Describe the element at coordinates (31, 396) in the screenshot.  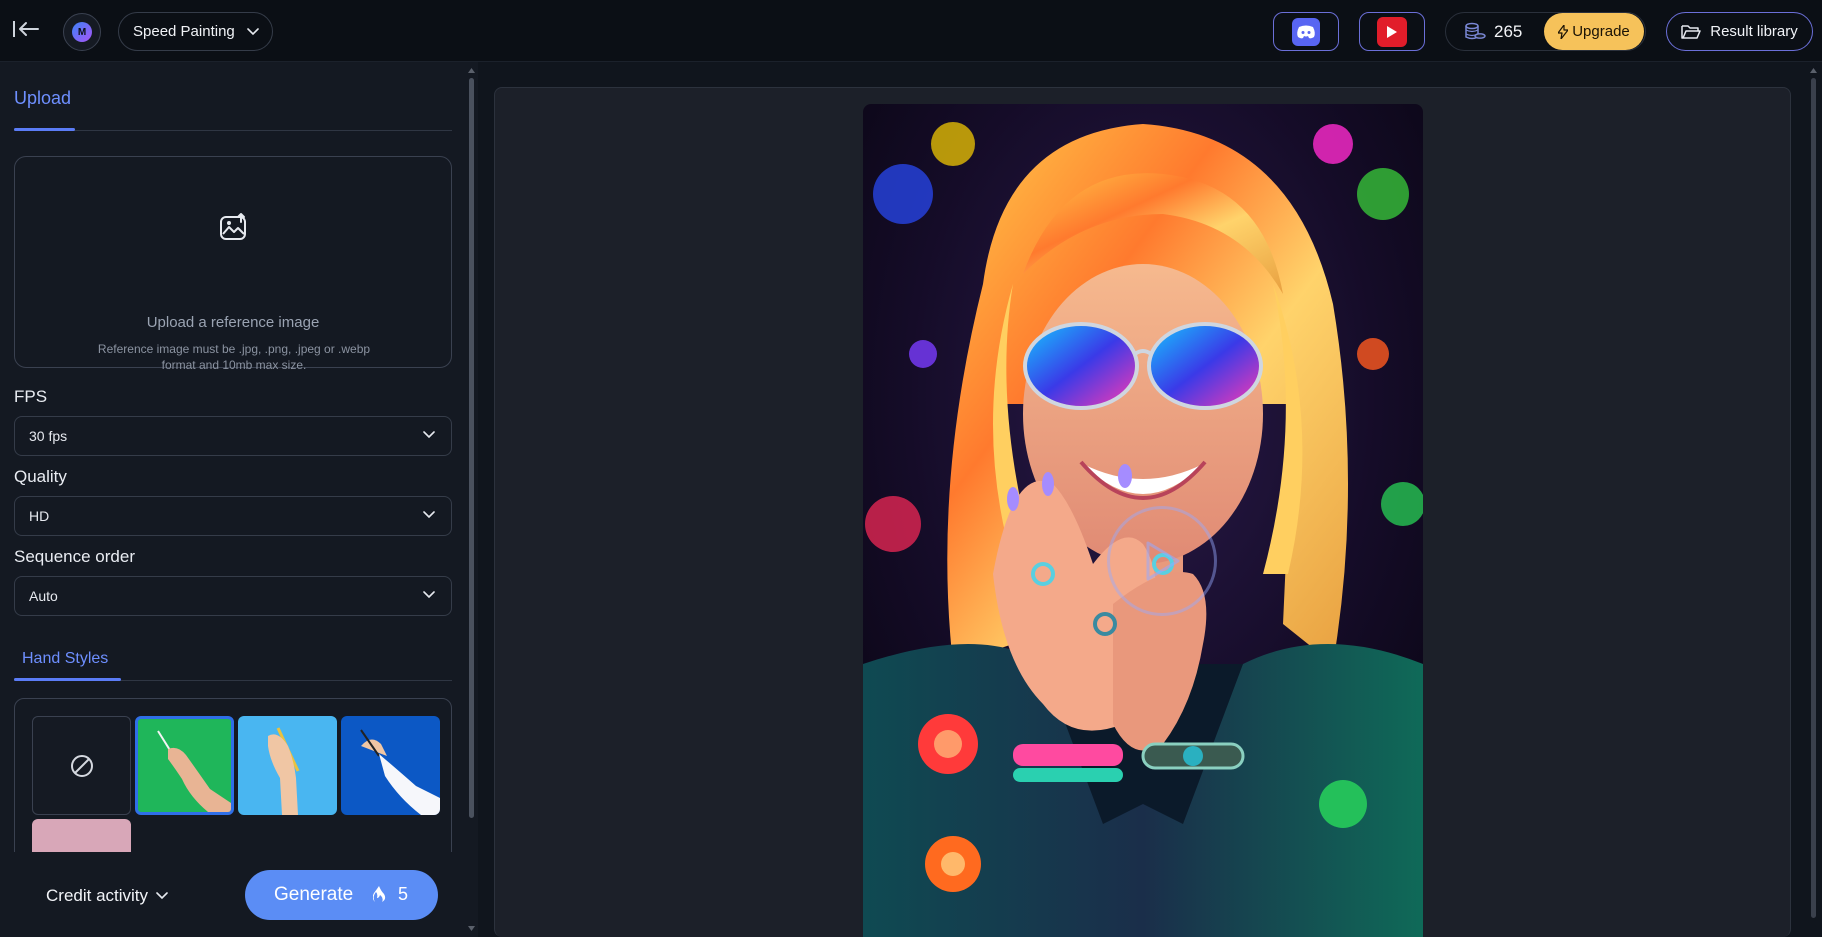
I see `fps-label: FPS` at that location.